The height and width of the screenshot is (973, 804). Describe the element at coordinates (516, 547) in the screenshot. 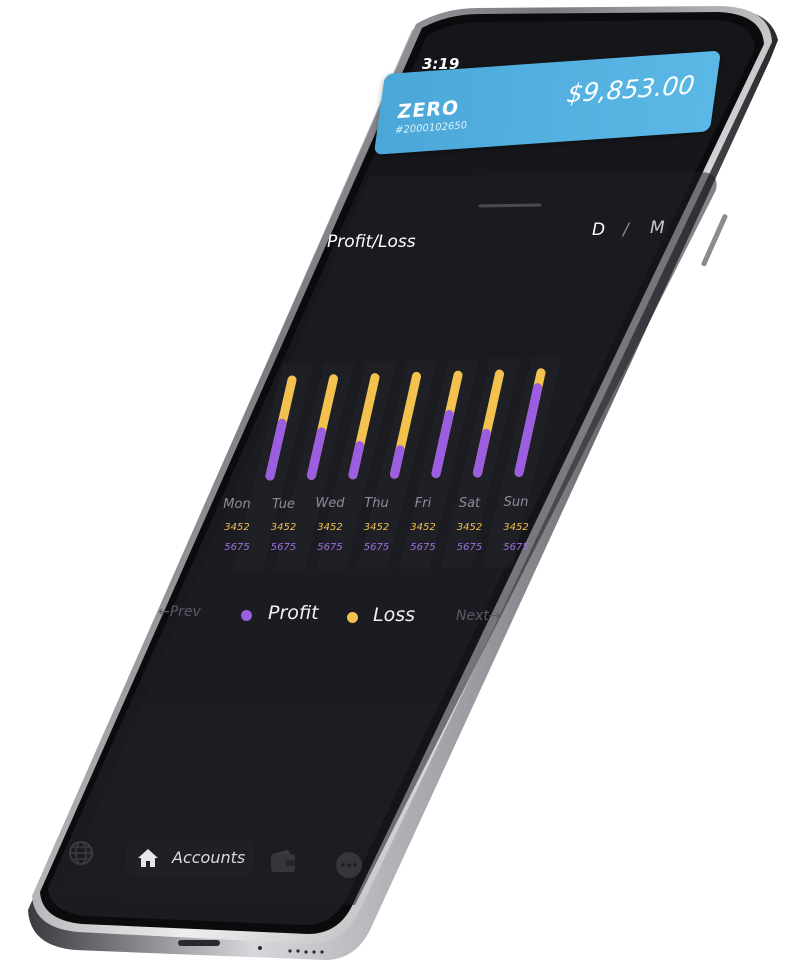

I see `profit-value-sun: 5675` at that location.